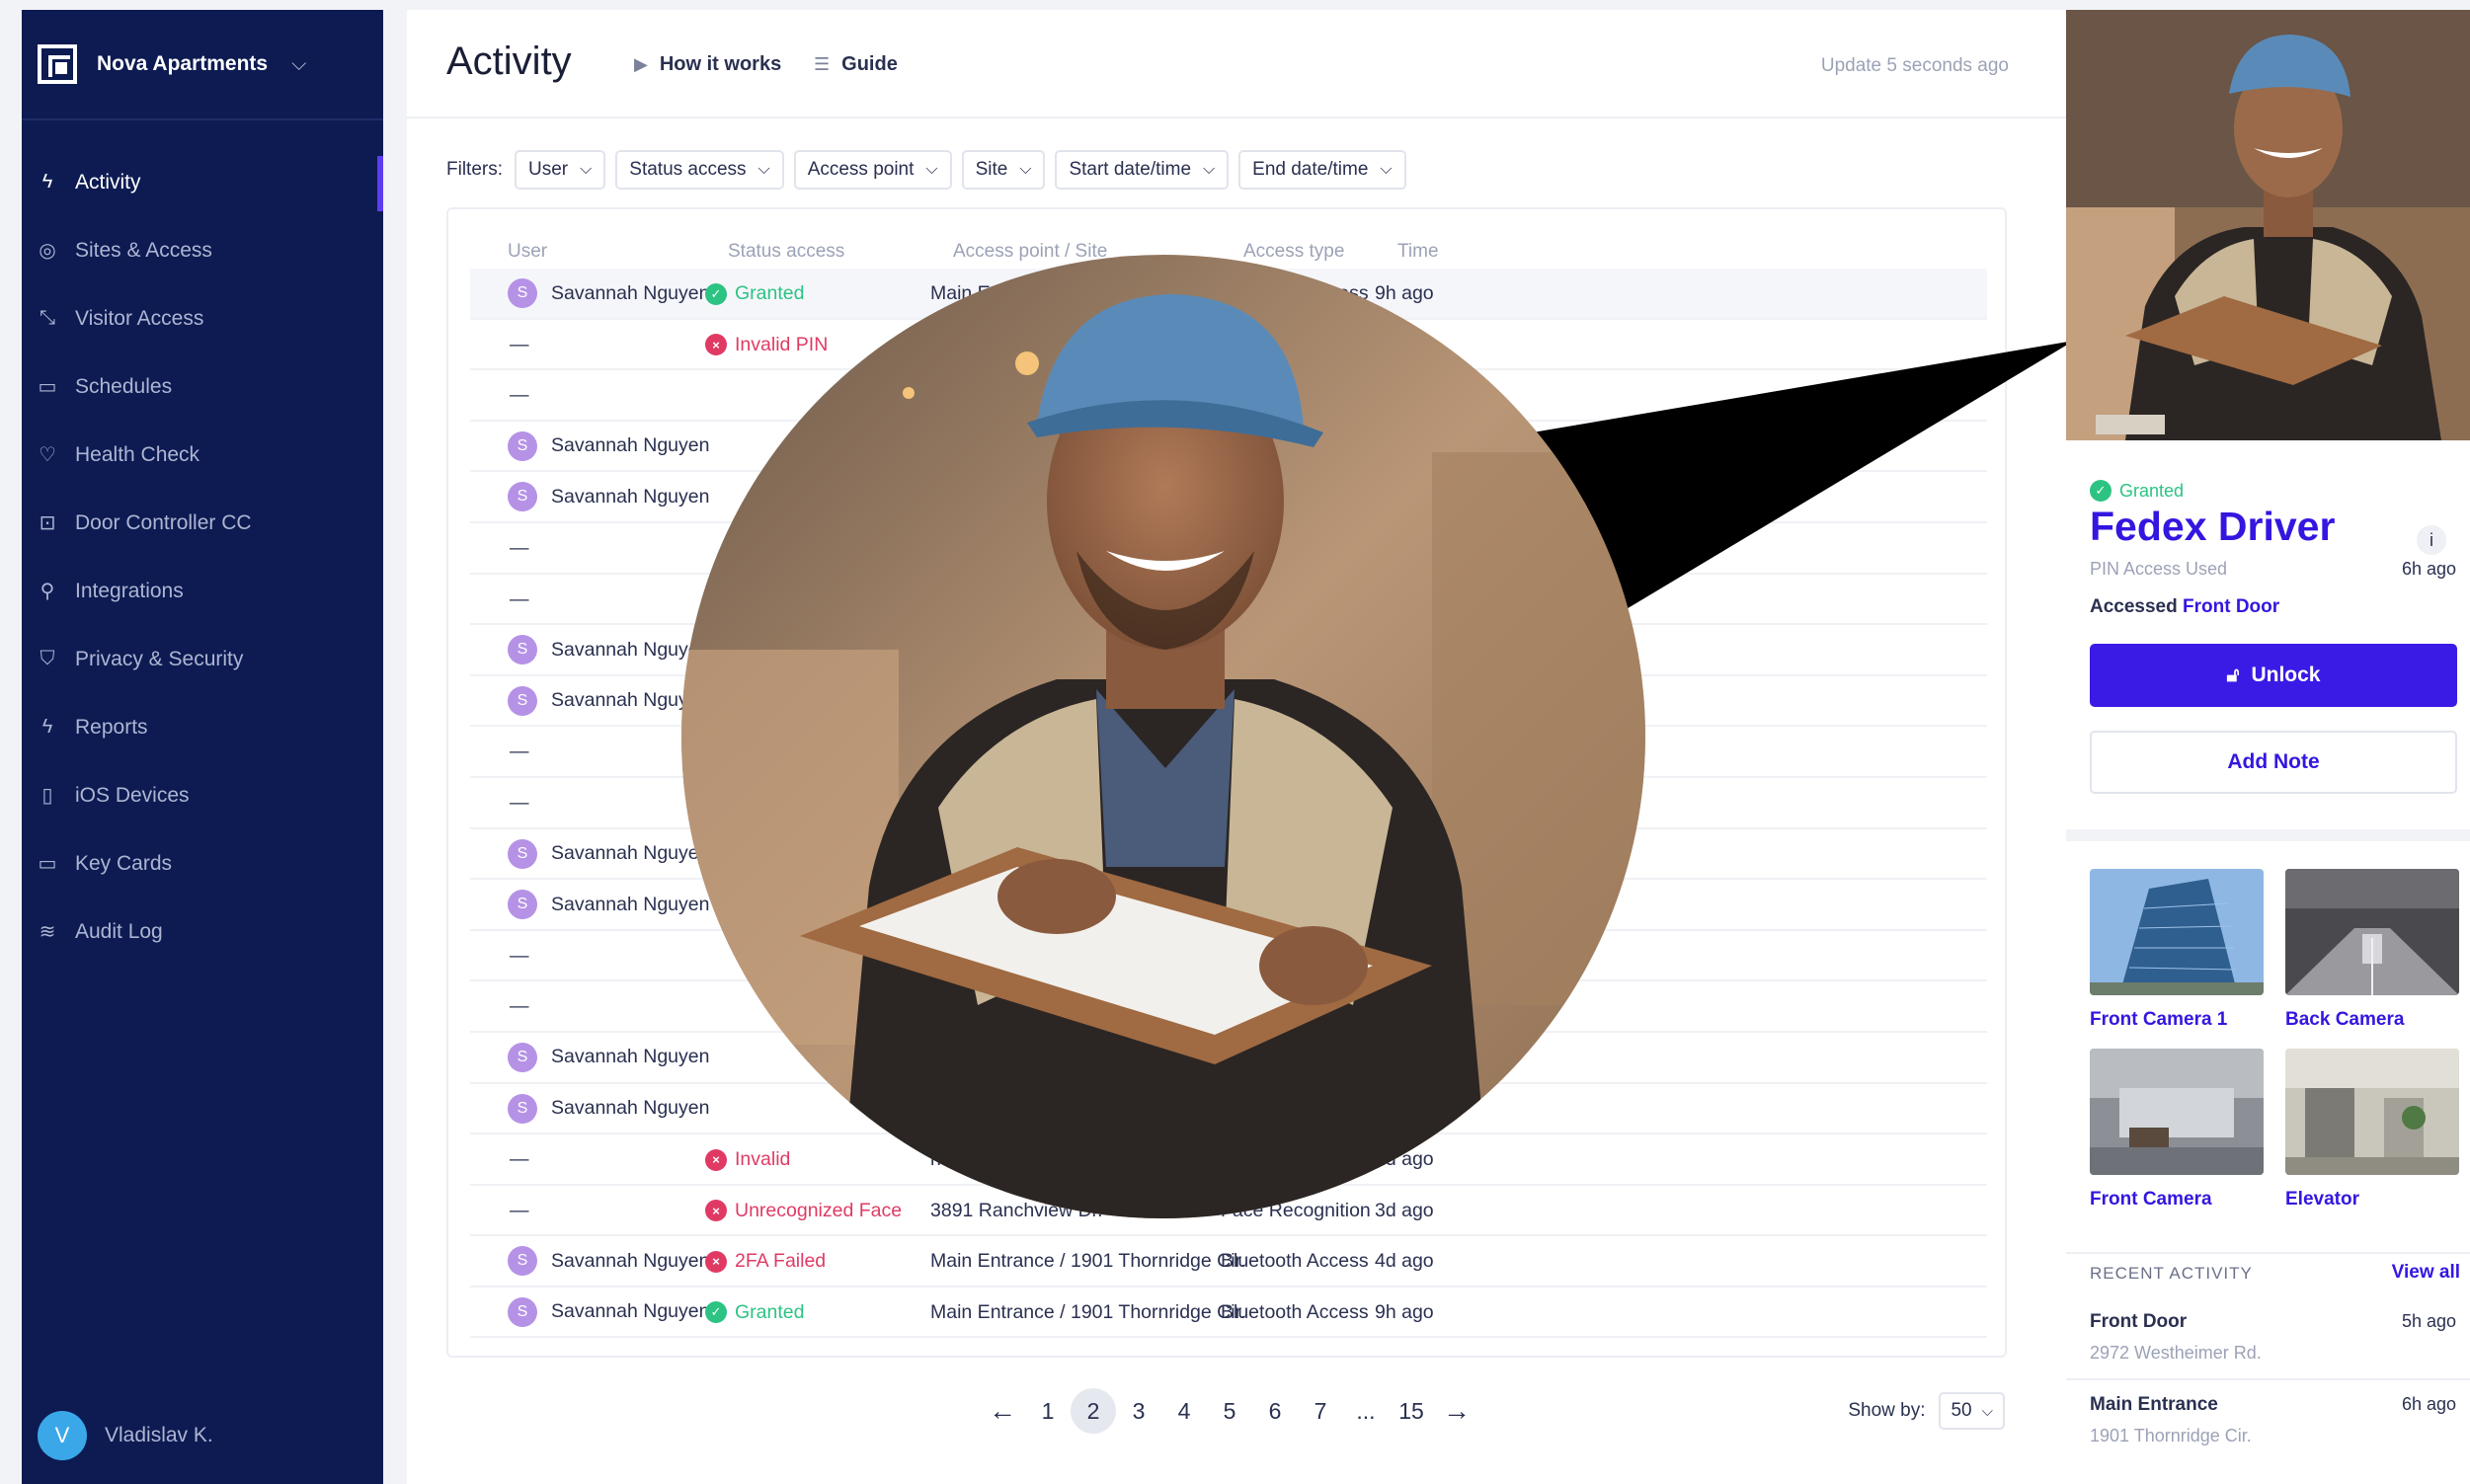  What do you see at coordinates (763, 1159) in the screenshot?
I see `status-label: Invalid` at bounding box center [763, 1159].